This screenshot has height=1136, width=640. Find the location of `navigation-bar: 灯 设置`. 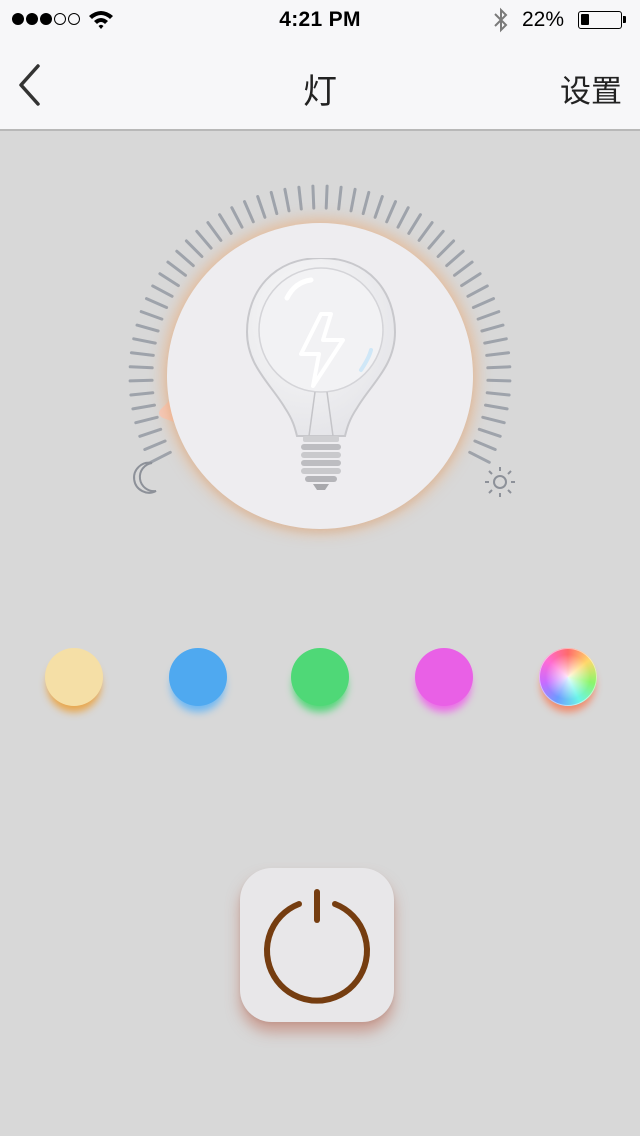

navigation-bar: 灯 设置 is located at coordinates (320, 85).